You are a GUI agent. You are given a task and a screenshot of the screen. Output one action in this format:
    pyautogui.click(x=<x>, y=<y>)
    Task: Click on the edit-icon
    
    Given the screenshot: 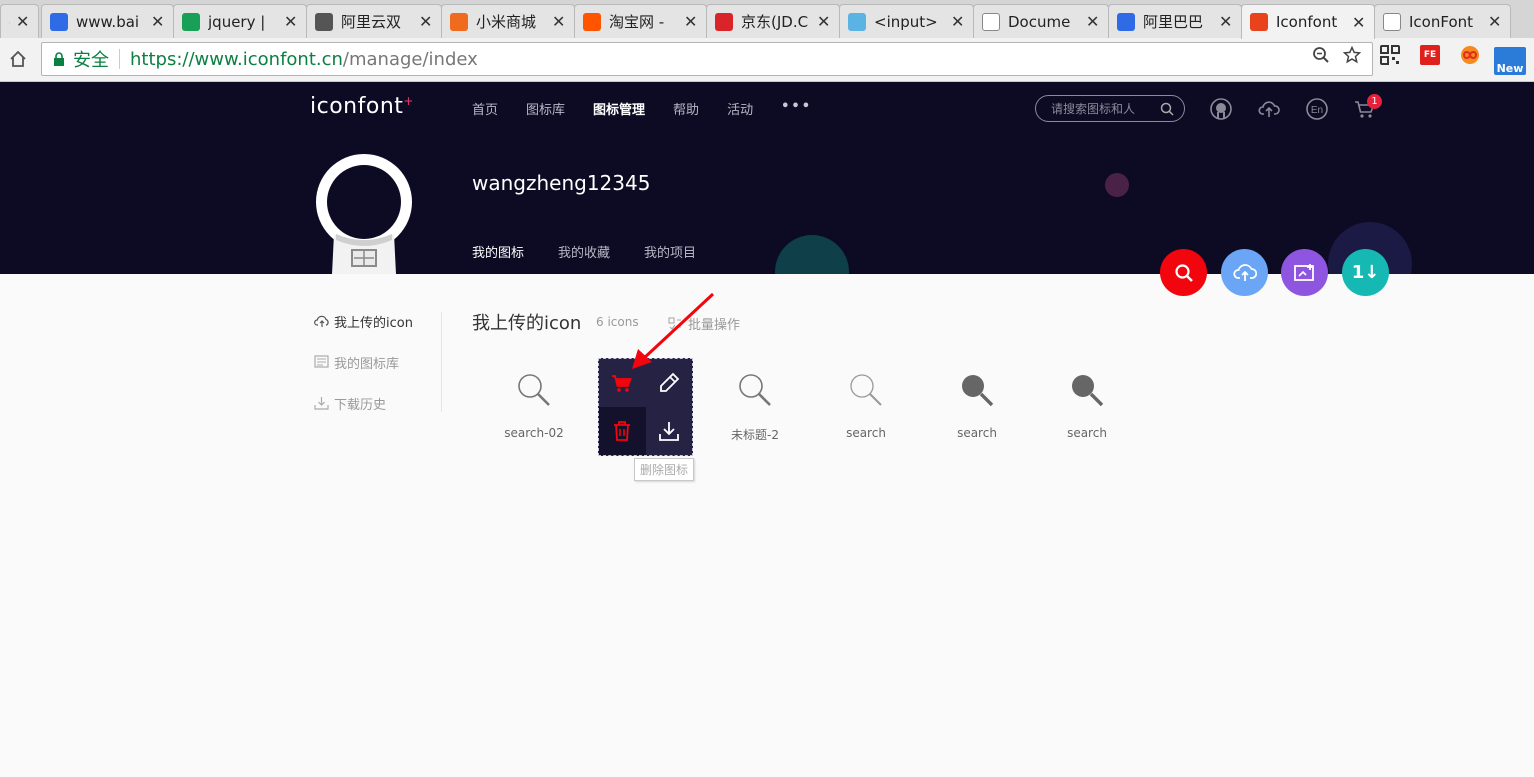 What is the action you would take?
    pyautogui.click(x=669, y=382)
    